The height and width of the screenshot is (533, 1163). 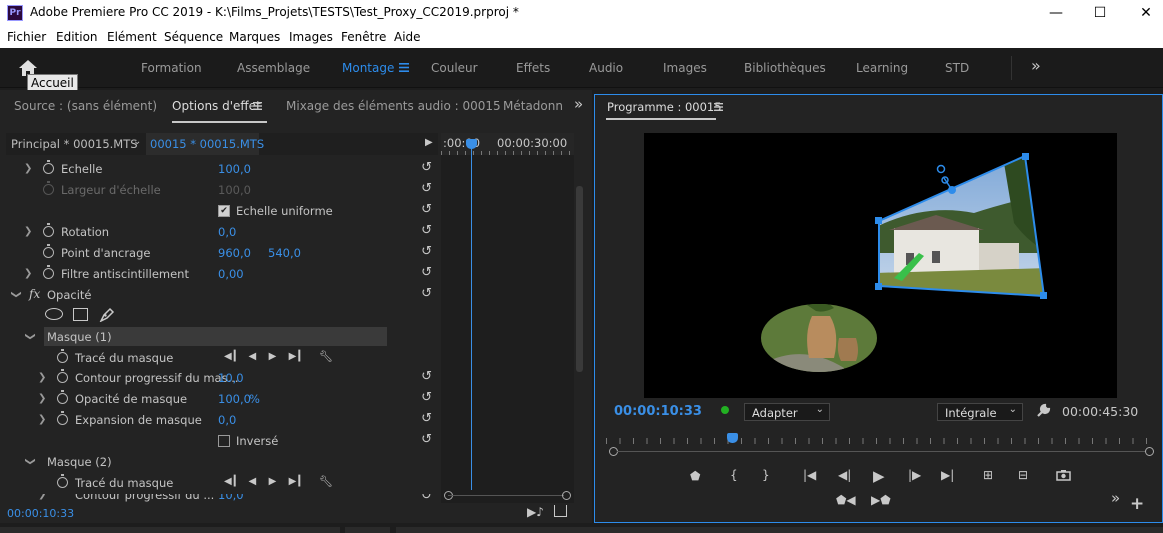 I want to click on panel-menu-icon, so click(x=257, y=106).